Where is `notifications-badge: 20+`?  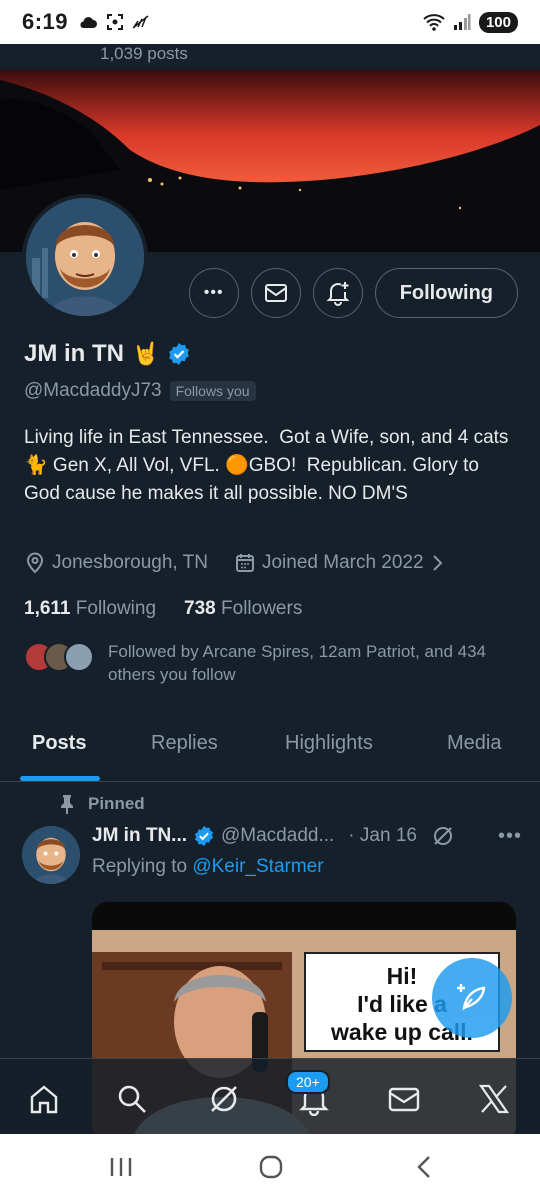 notifications-badge: 20+ is located at coordinates (308, 1082).